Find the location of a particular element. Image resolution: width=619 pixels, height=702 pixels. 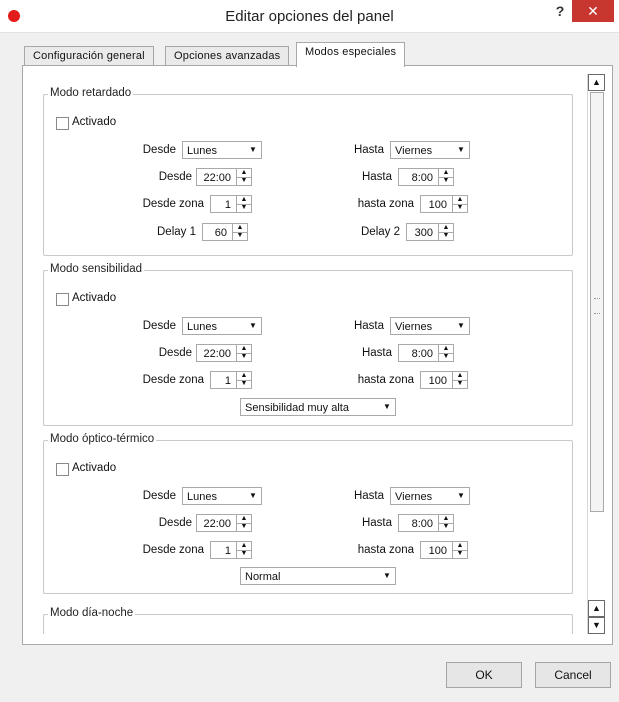

group-title: Modo día-noche is located at coordinates (92, 613).